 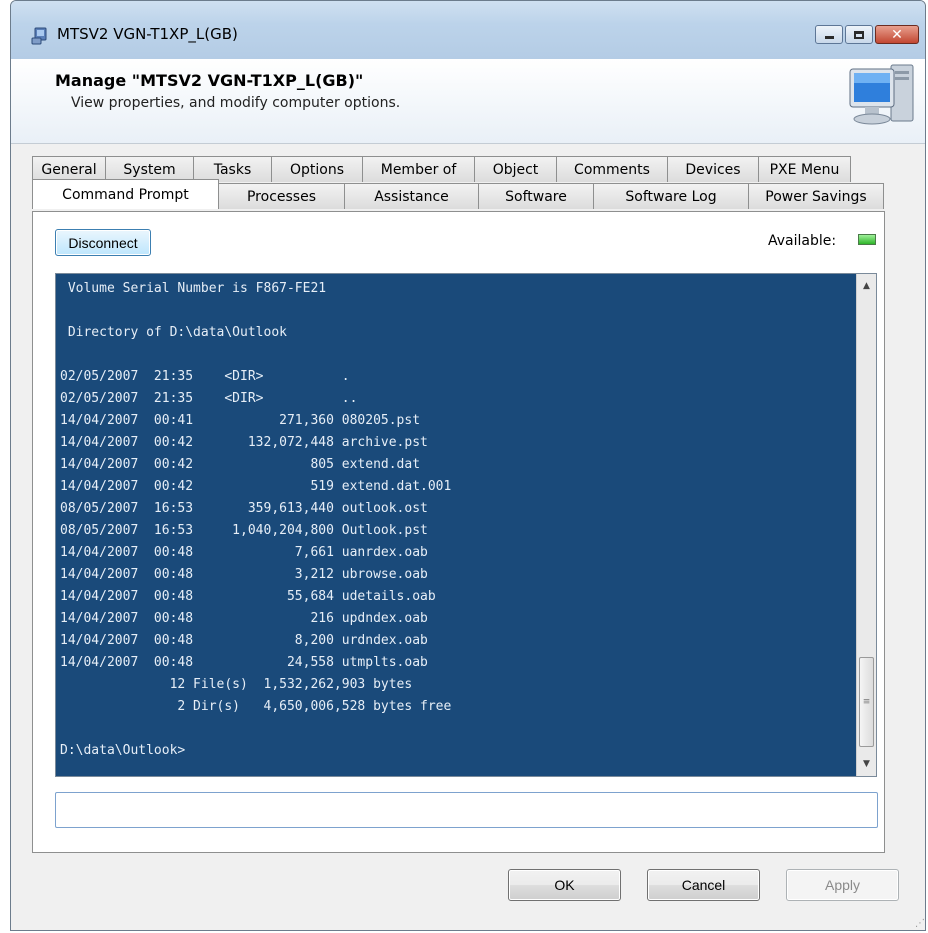 What do you see at coordinates (411, 196) in the screenshot?
I see `tab-assistance: Assistance` at bounding box center [411, 196].